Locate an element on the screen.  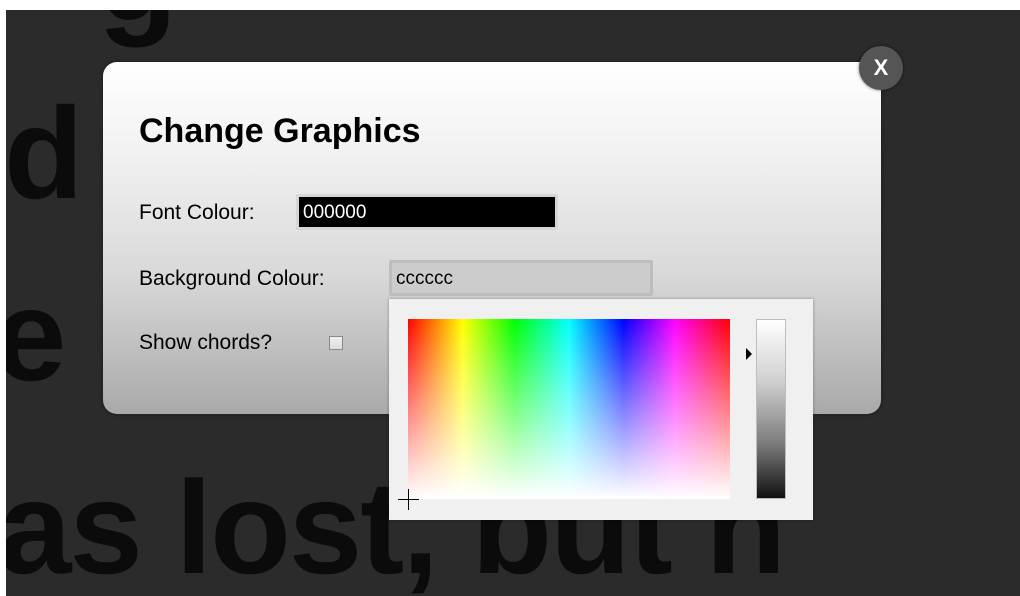
font-colour-label: Font Colour: is located at coordinates (197, 212).